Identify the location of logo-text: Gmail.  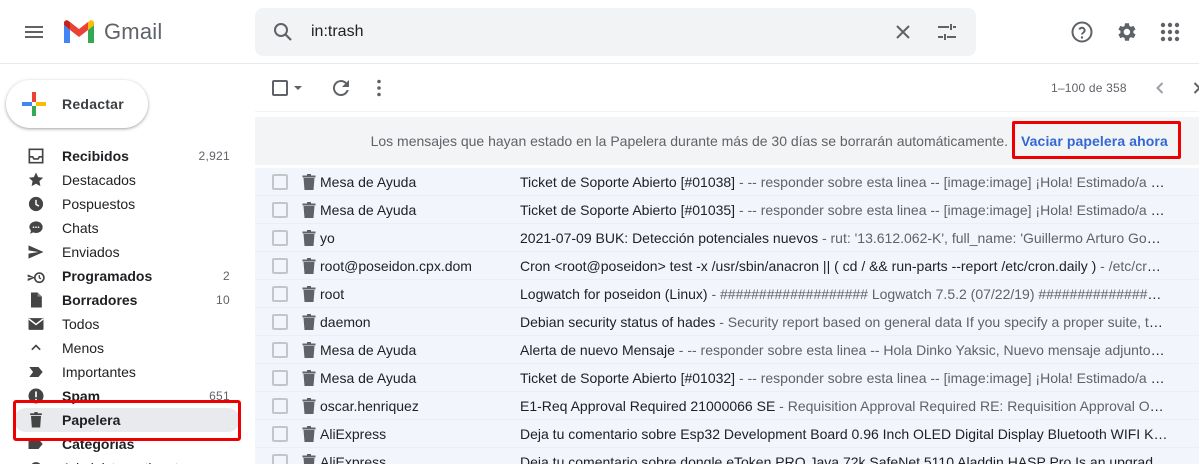
(133, 31).